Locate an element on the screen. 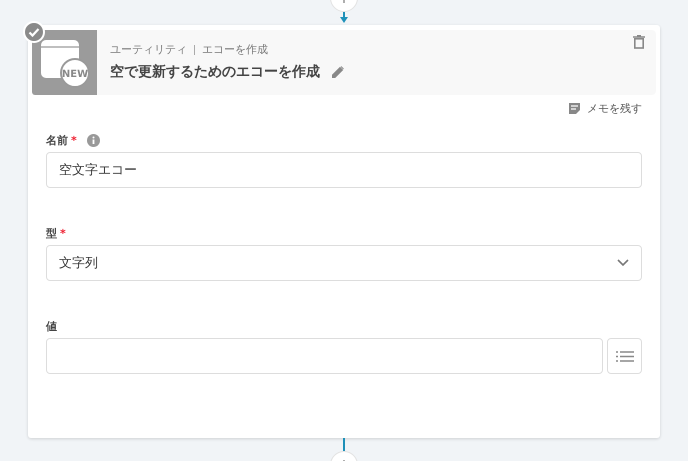 The width and height of the screenshot is (688, 461). list-icon is located at coordinates (625, 356).